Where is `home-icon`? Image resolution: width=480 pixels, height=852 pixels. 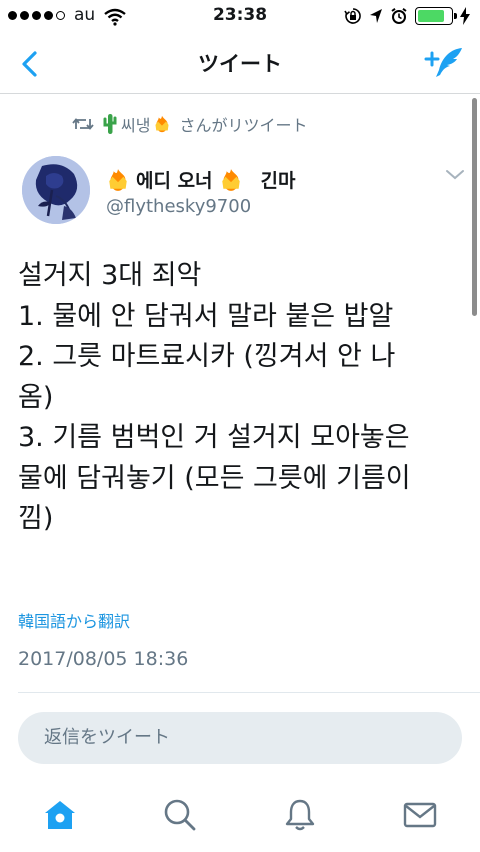
home-icon is located at coordinates (60, 815).